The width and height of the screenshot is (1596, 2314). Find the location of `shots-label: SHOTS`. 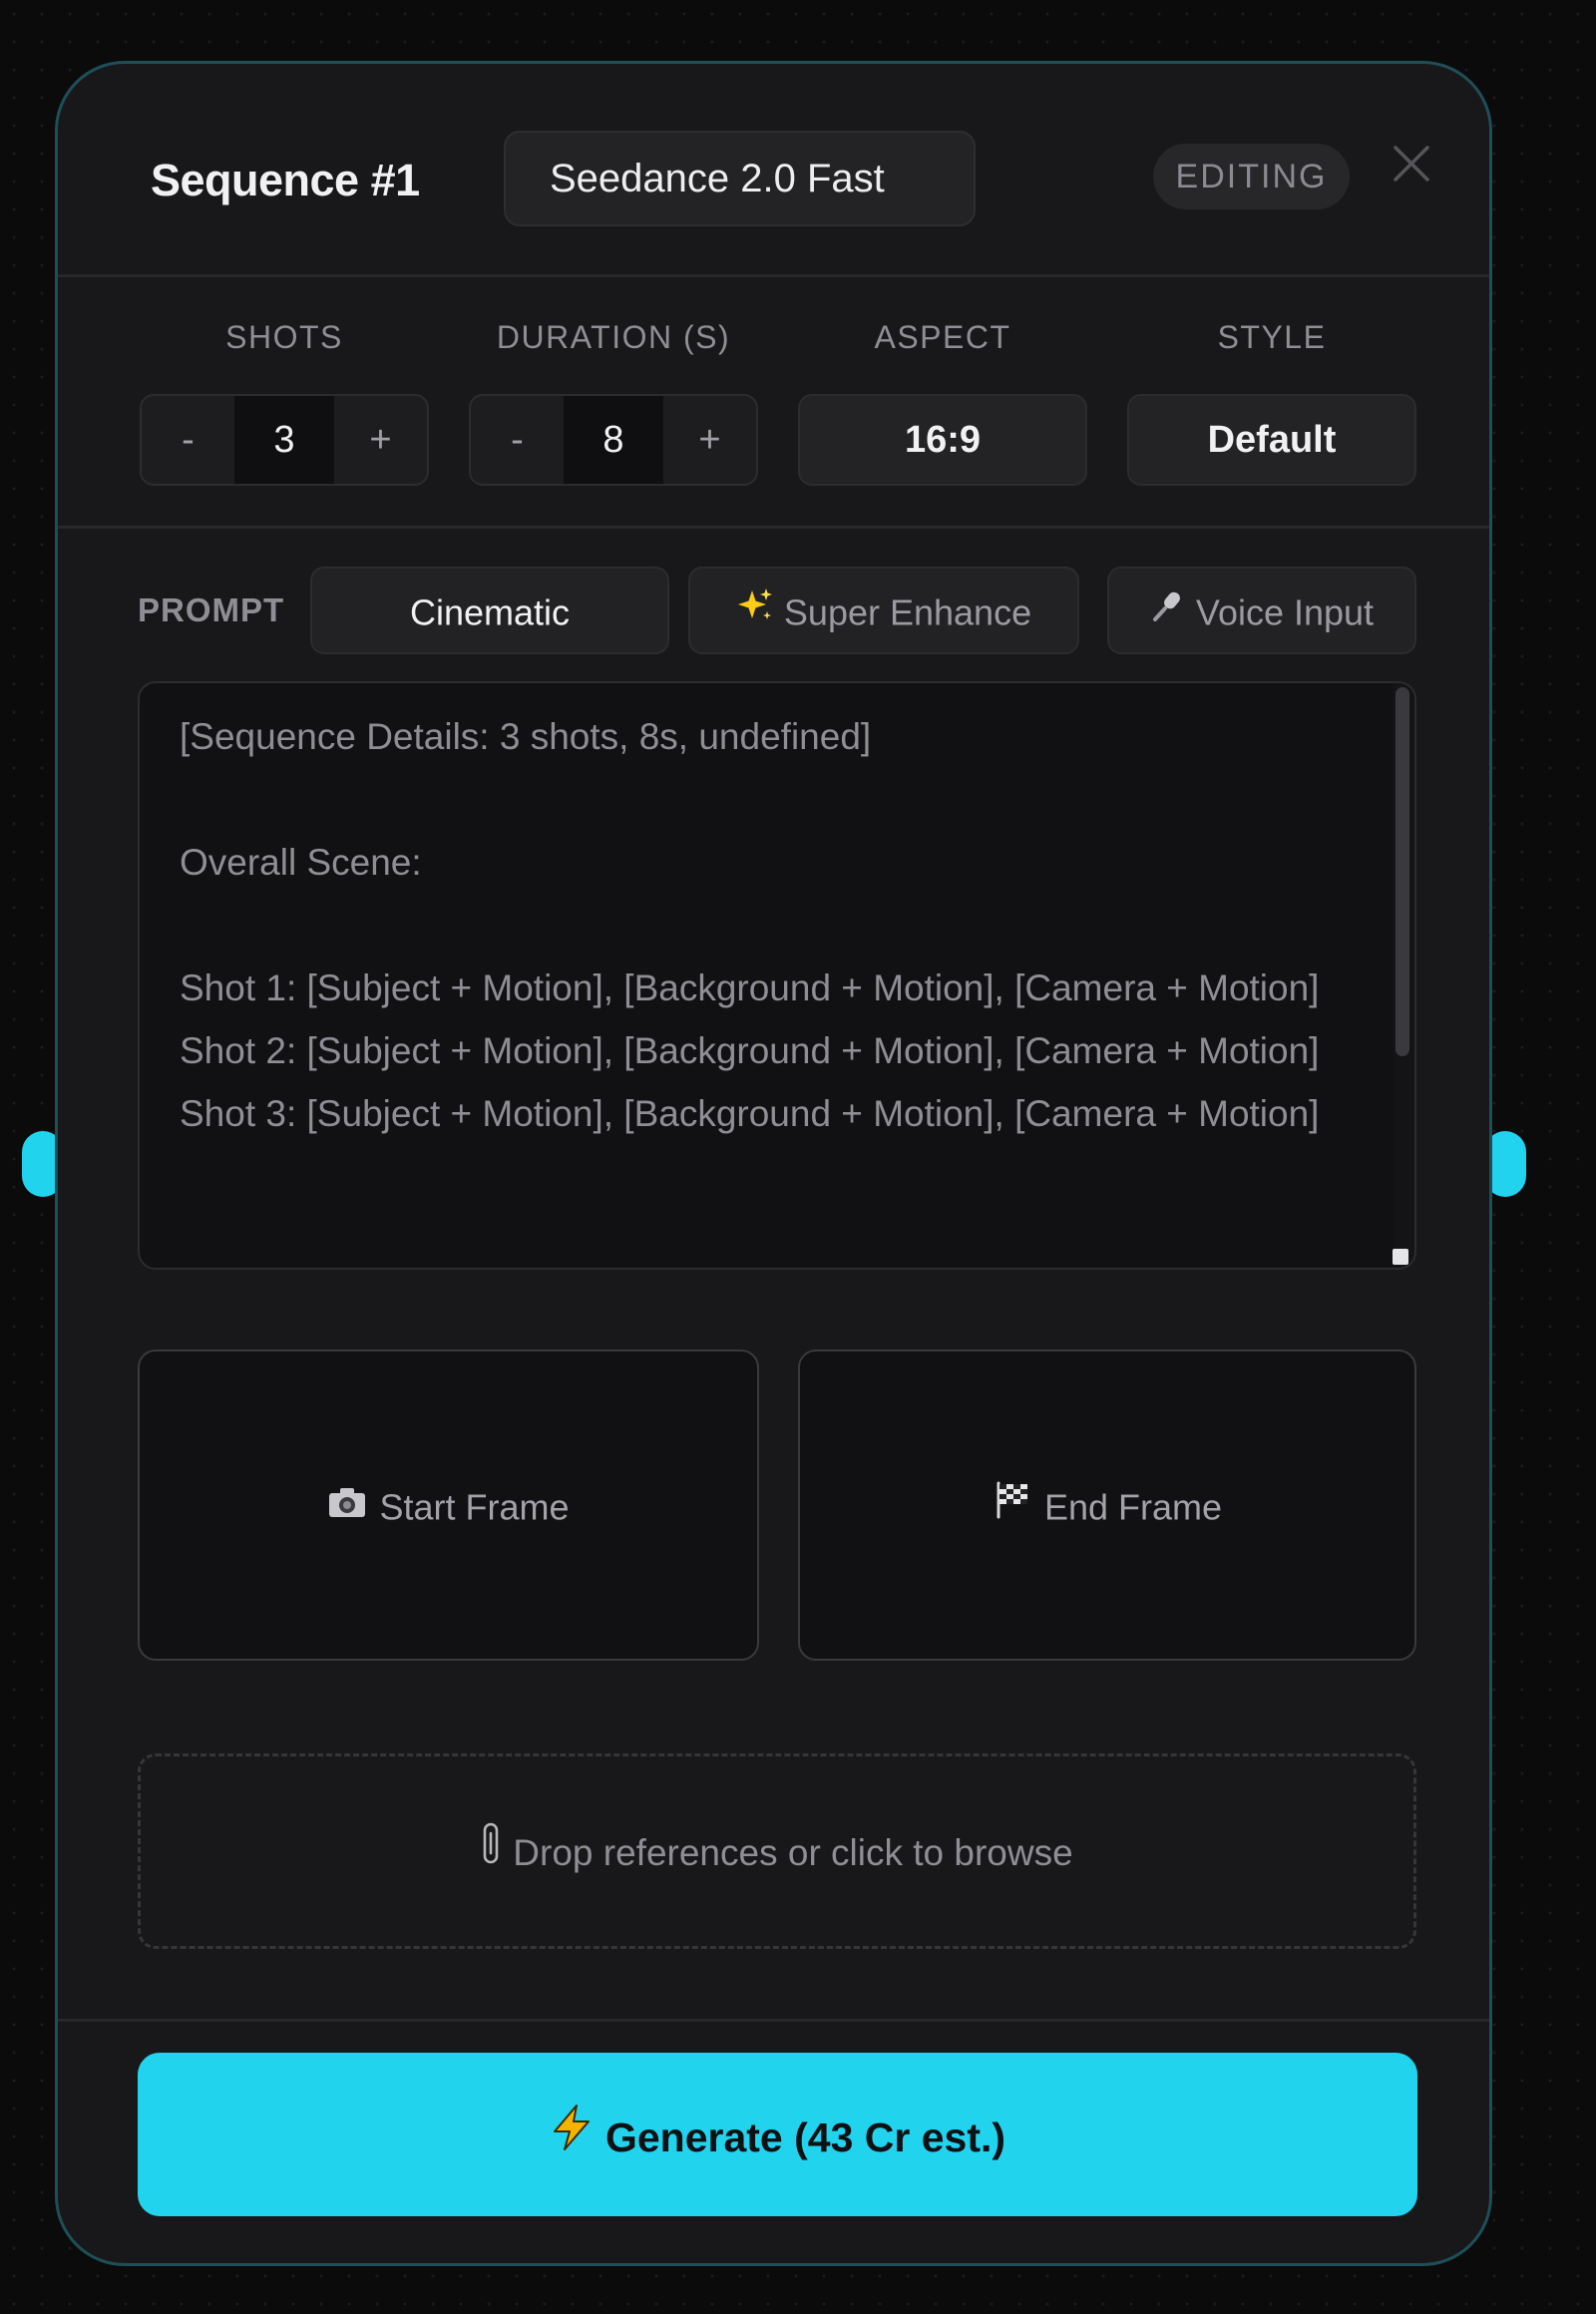

shots-label: SHOTS is located at coordinates (284, 337).